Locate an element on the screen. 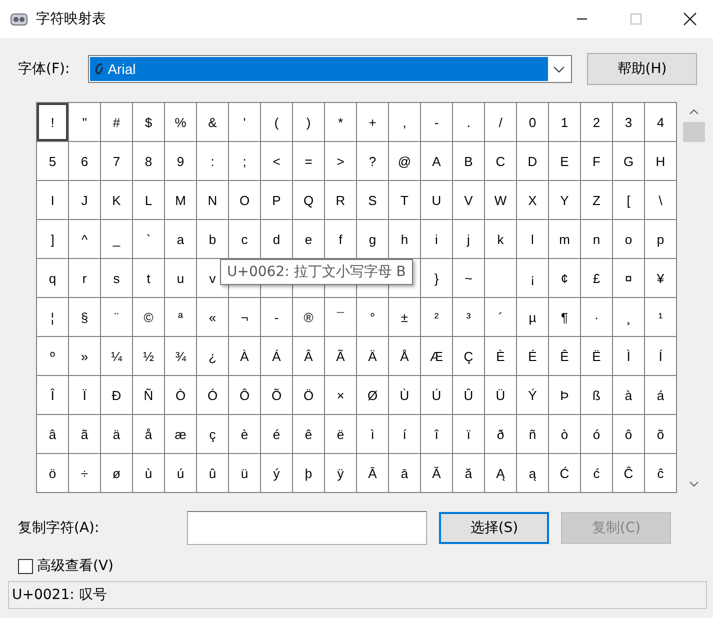 The width and height of the screenshot is (713, 618). copy-label: 复制字符(A): is located at coordinates (59, 528).